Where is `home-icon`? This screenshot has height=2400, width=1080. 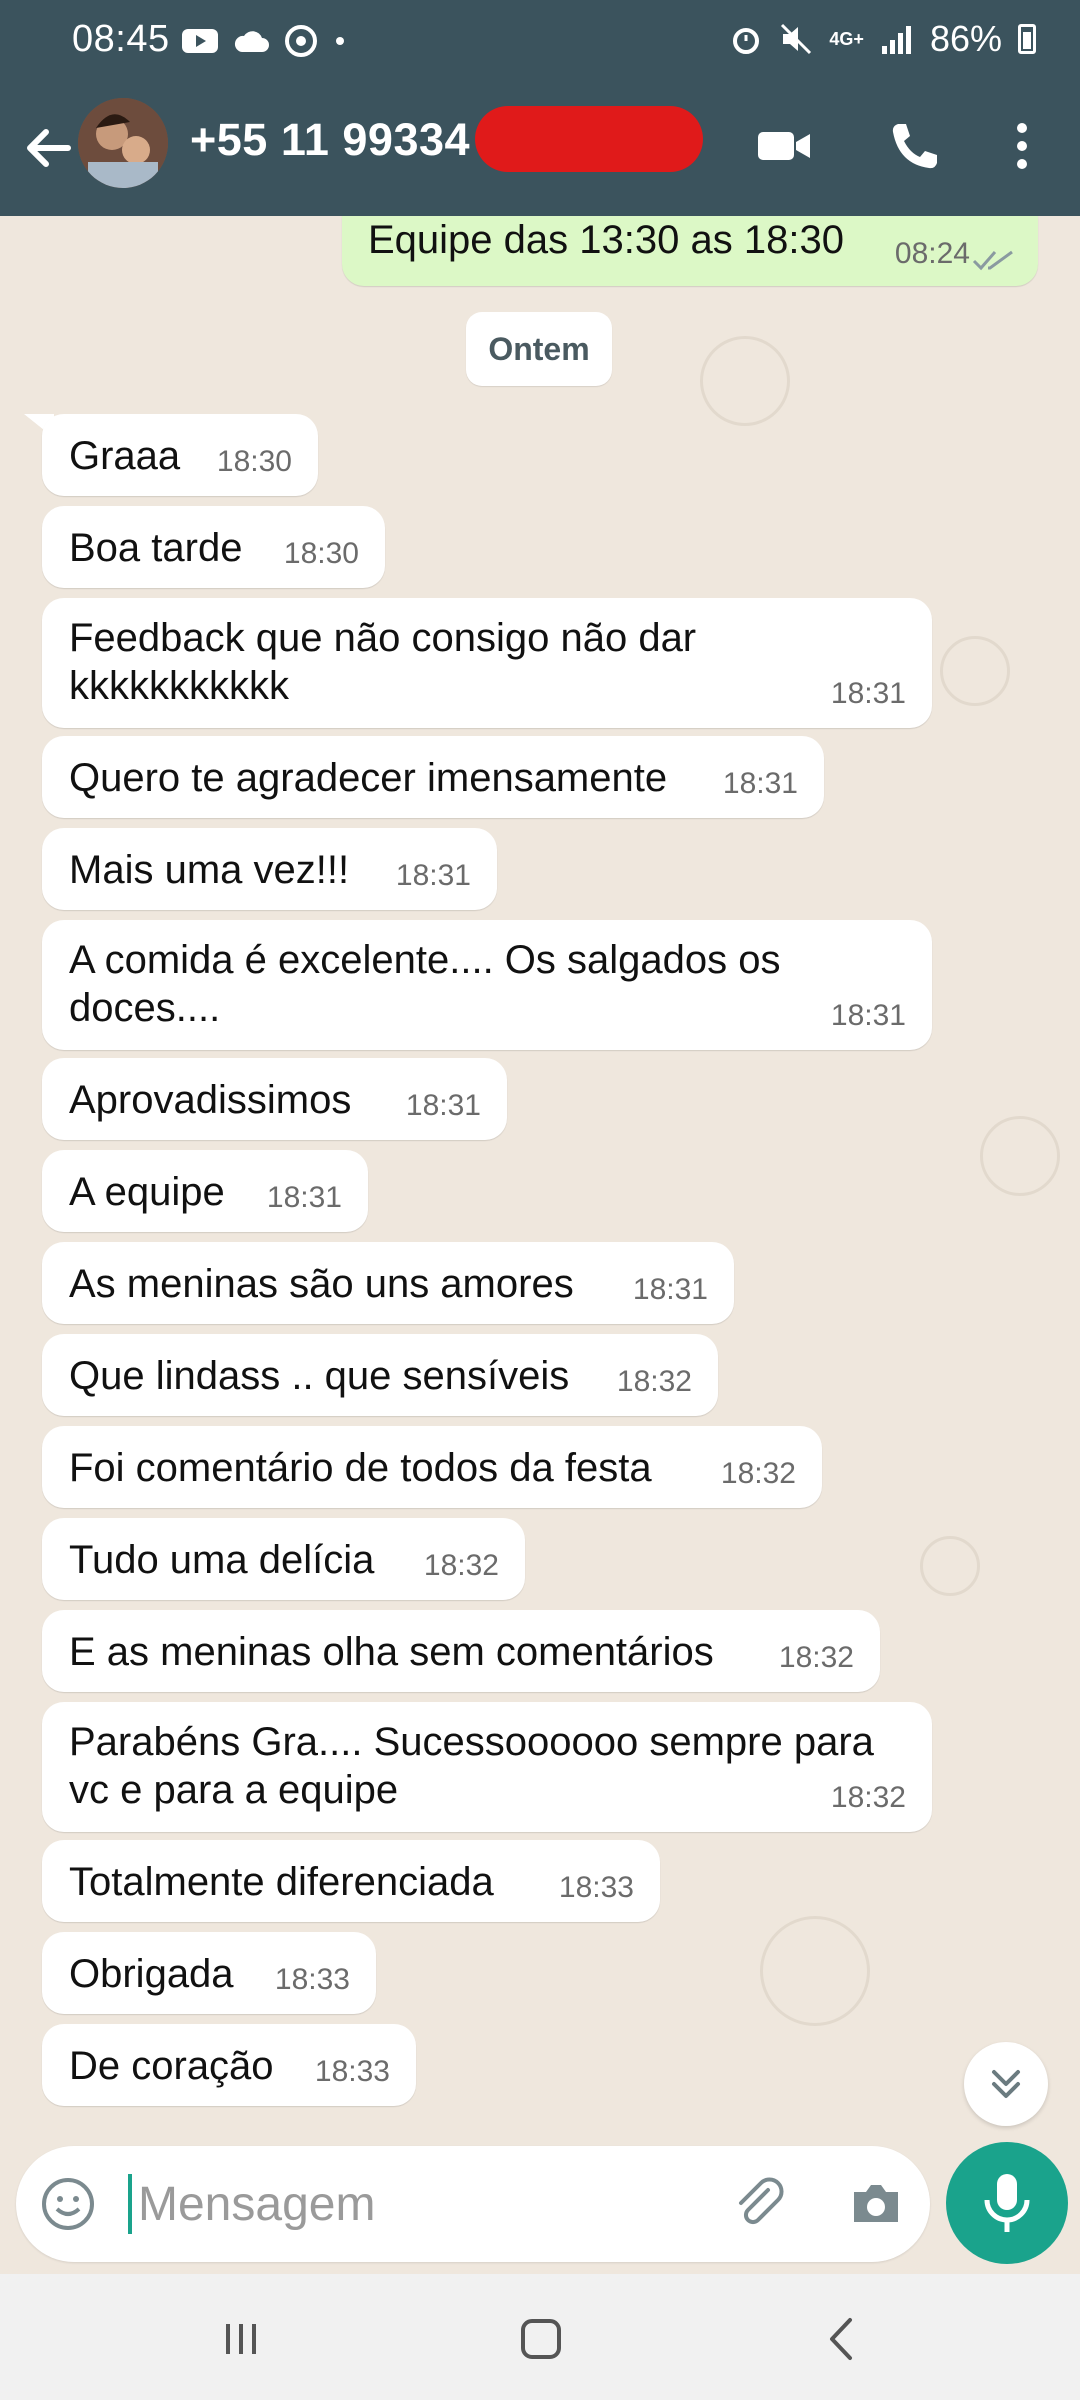
home-icon is located at coordinates (541, 2339).